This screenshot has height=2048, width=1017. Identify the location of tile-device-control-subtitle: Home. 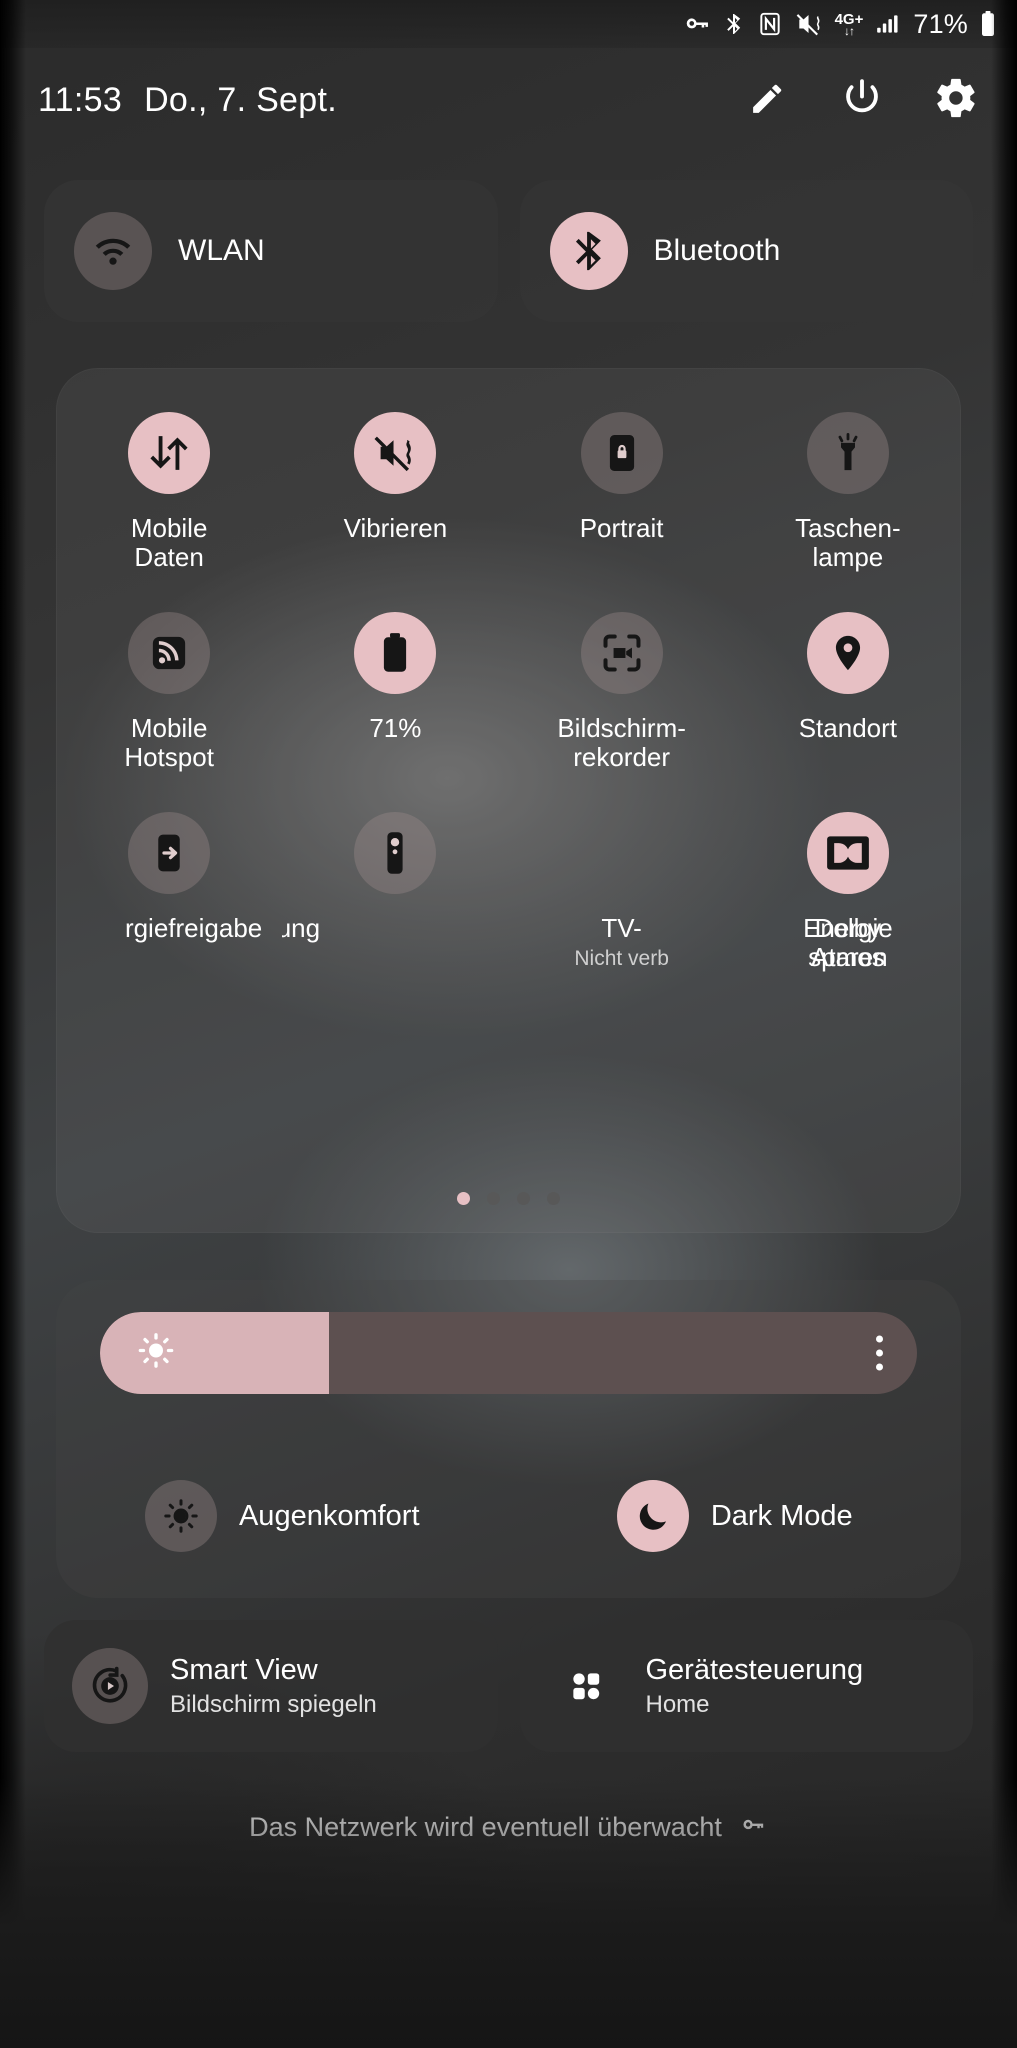
(677, 1704).